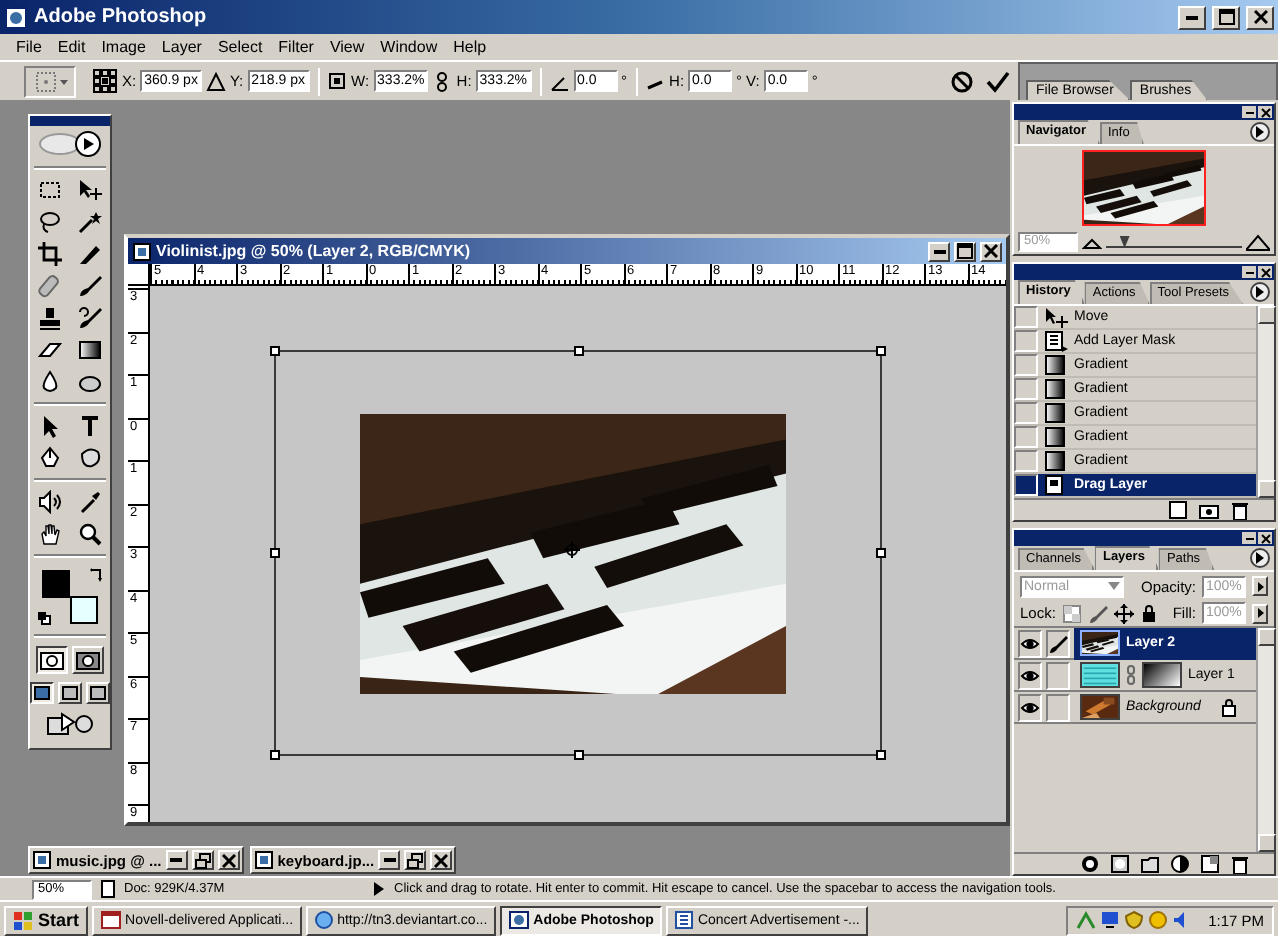 This screenshot has height=936, width=1278. Describe the element at coordinates (1209, 510) in the screenshot. I see `camera-icon` at that location.